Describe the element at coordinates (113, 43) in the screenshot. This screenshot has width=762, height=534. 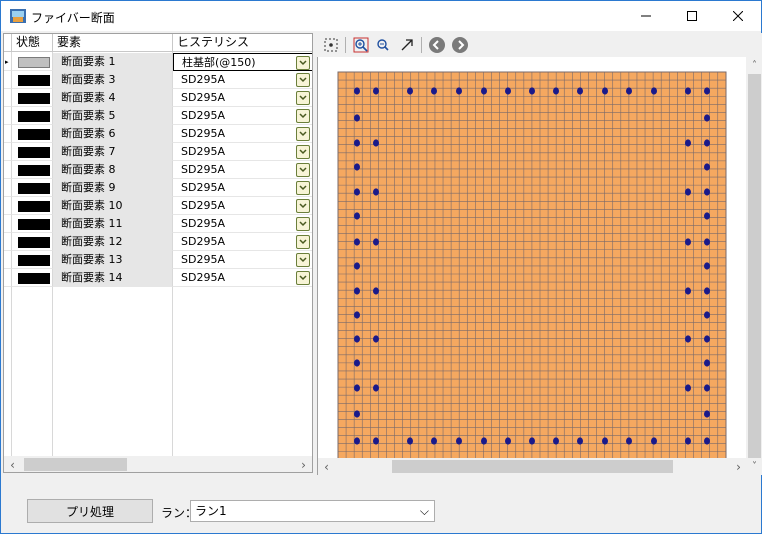
I see `header-element: 要素` at that location.